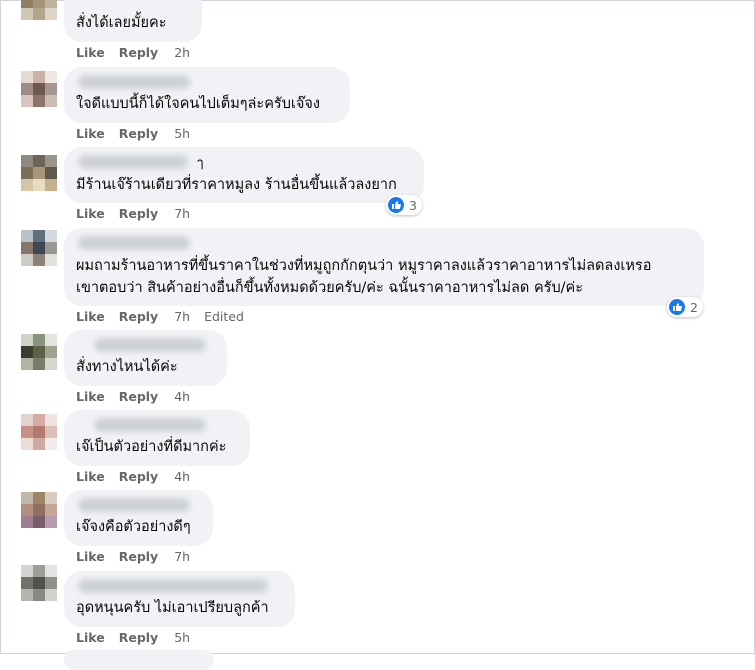 This screenshot has height=670, width=755. Describe the element at coordinates (160, 316) in the screenshot. I see `comment-actions: Like Reply 7h Edited` at that location.